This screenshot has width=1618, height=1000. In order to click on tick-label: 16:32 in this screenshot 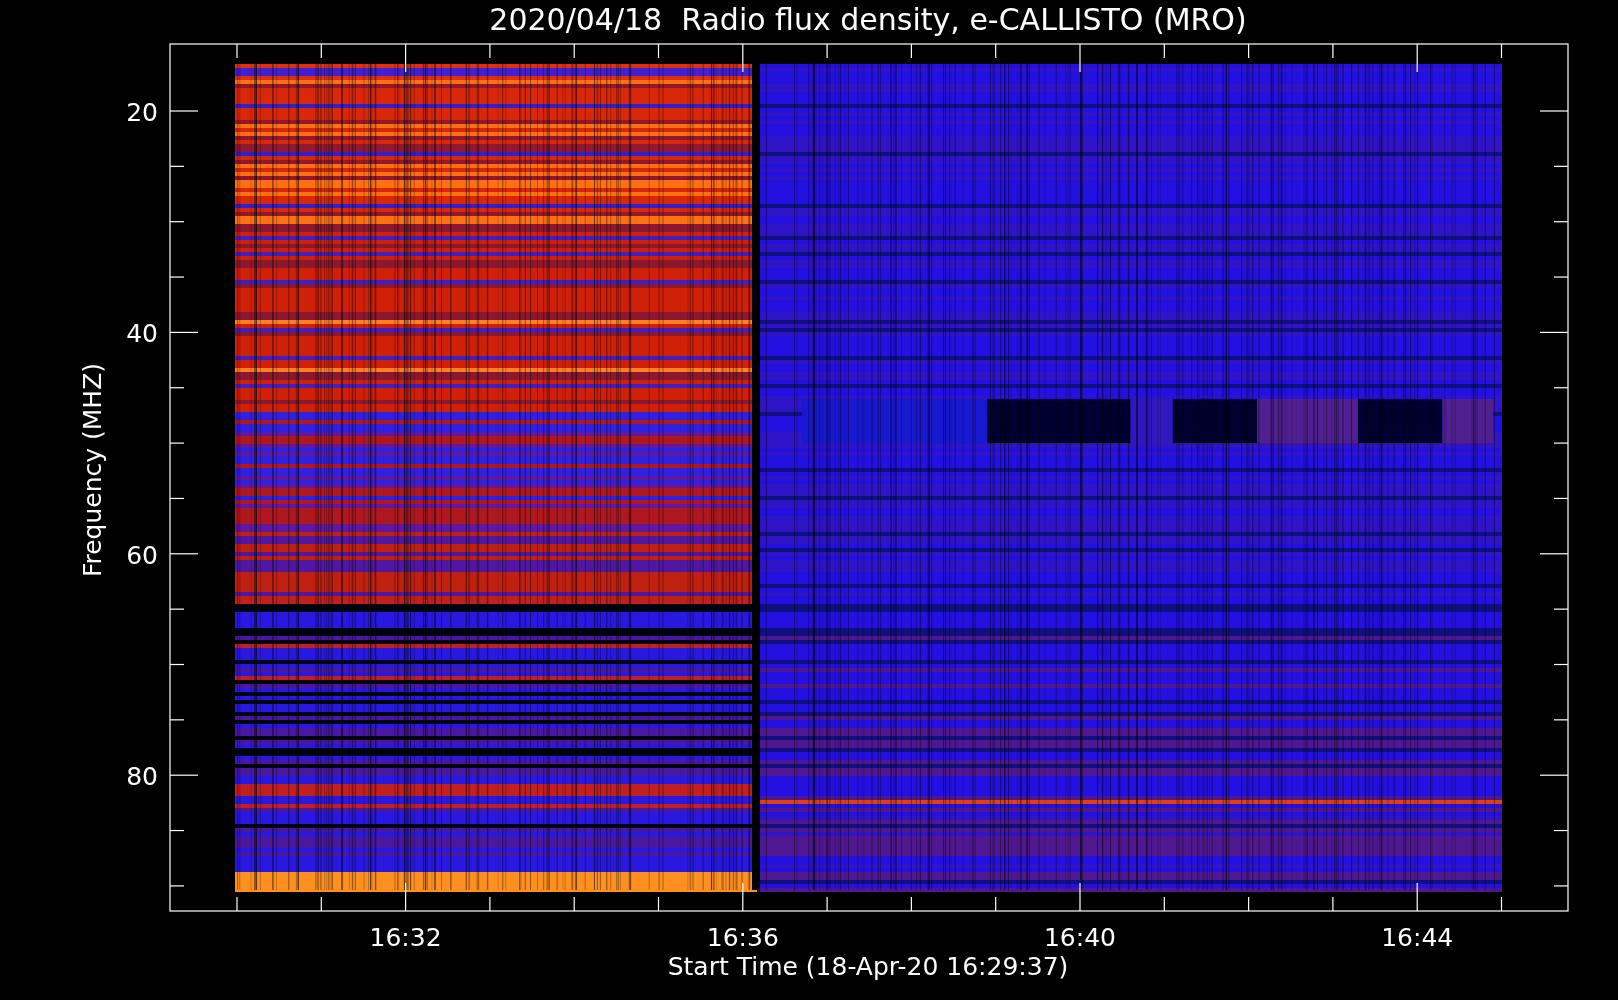, I will do `click(405, 937)`.